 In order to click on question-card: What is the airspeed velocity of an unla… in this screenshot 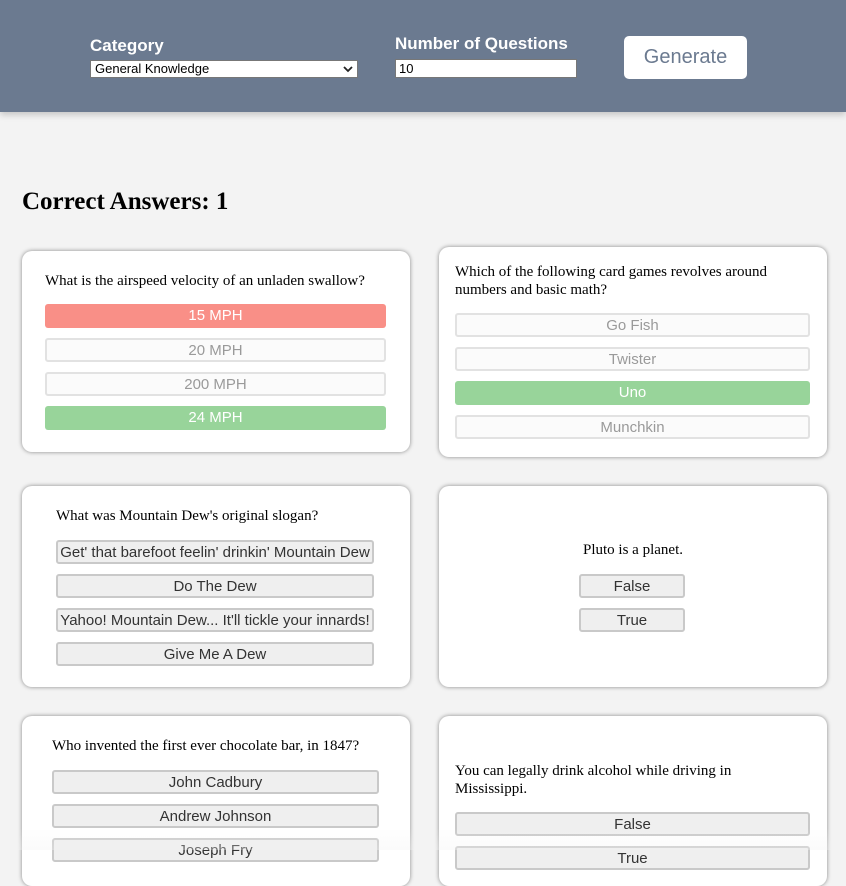, I will do `click(216, 351)`.